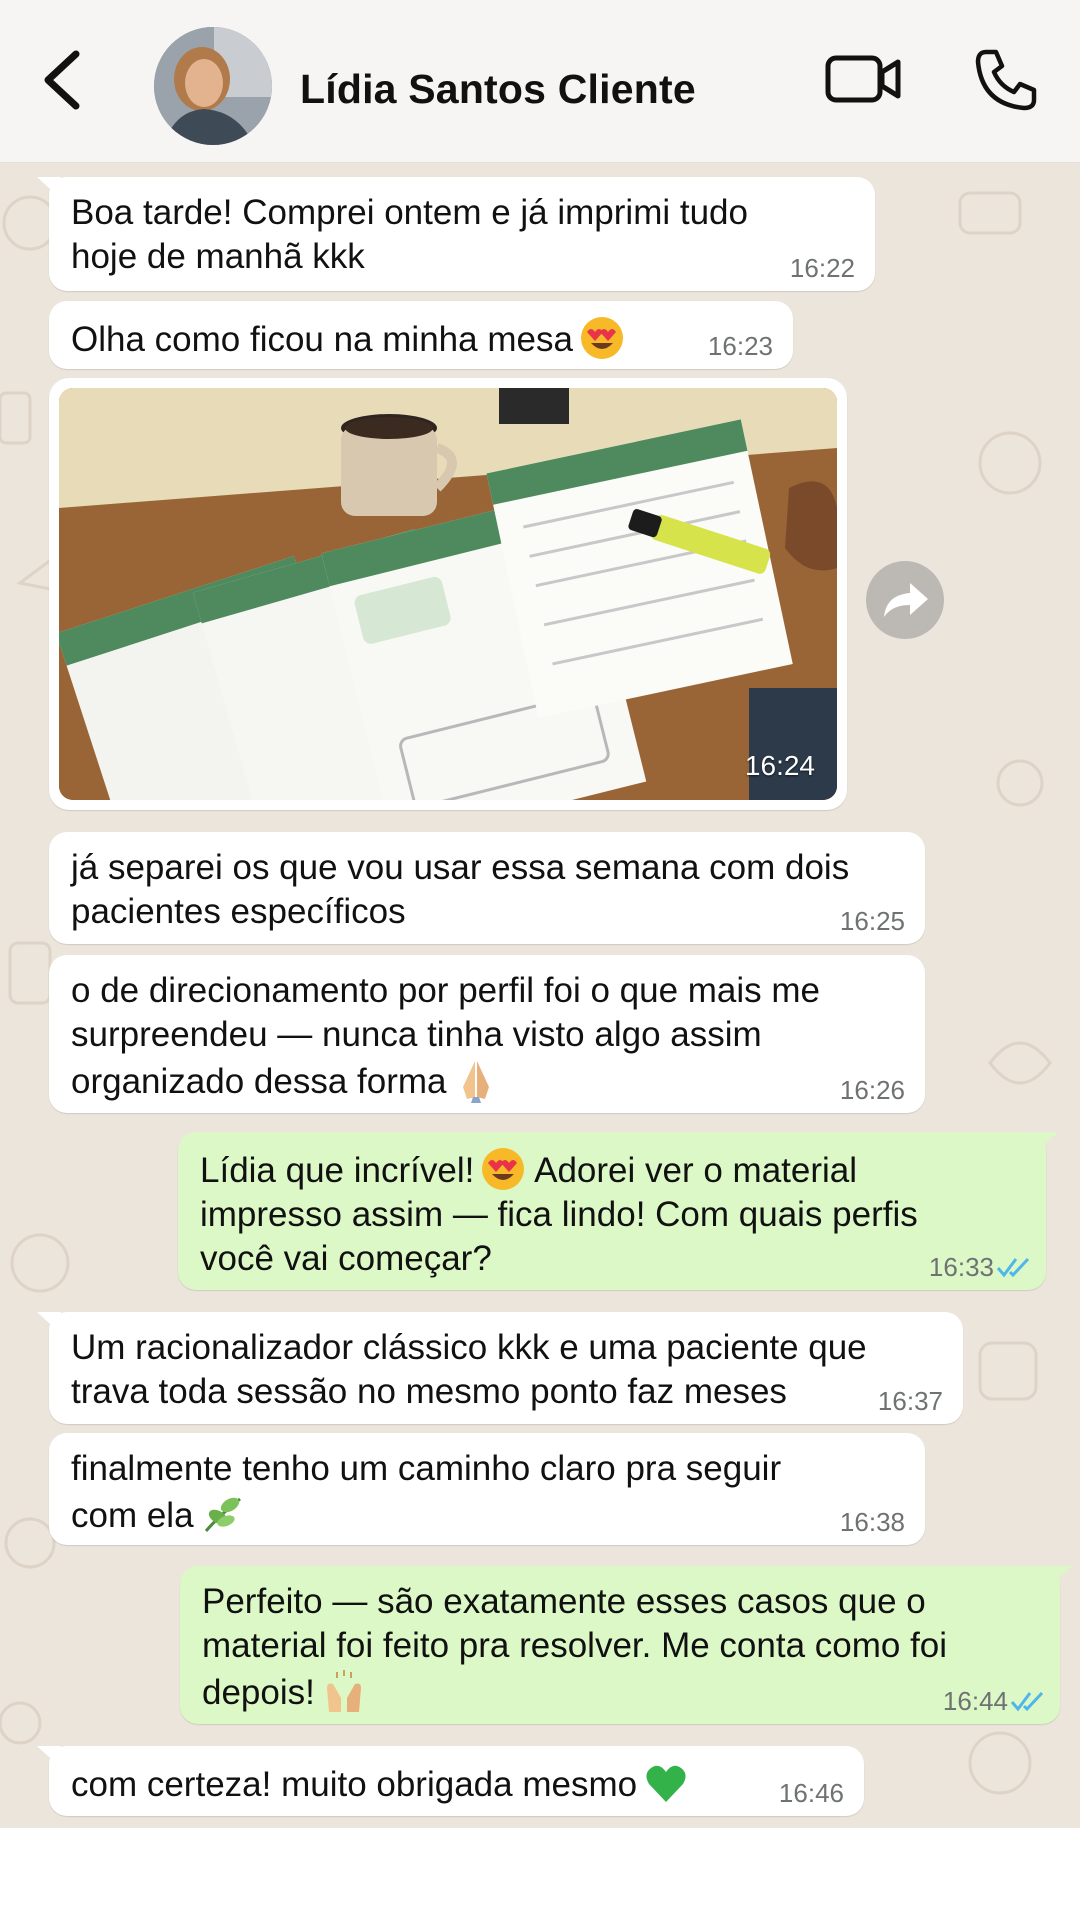  What do you see at coordinates (872, 921) in the screenshot?
I see `message-time: 16:25` at bounding box center [872, 921].